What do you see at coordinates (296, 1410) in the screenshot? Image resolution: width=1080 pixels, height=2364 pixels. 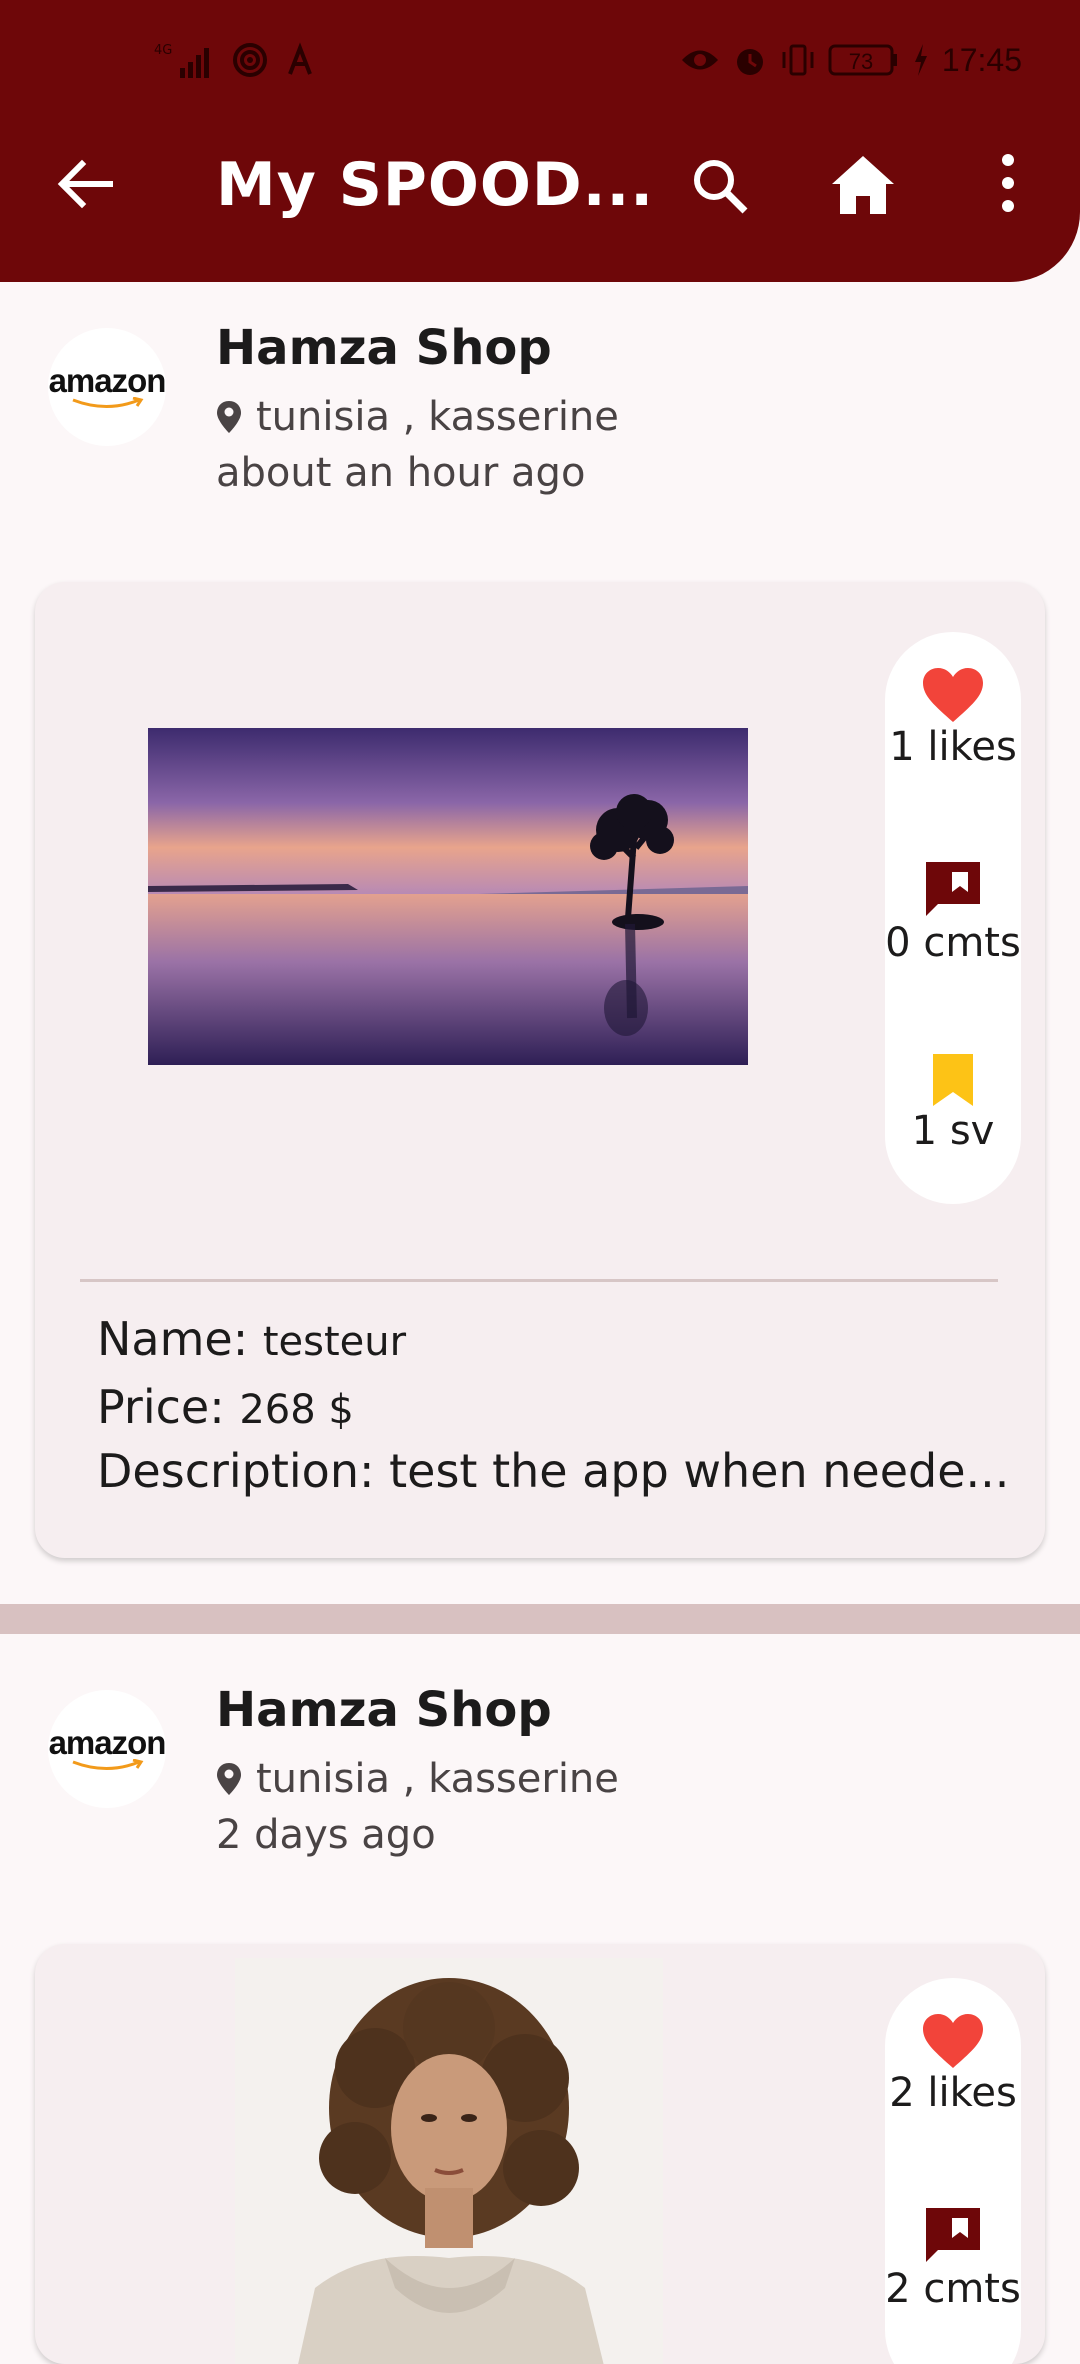 I see `price-value: 268 $` at bounding box center [296, 1410].